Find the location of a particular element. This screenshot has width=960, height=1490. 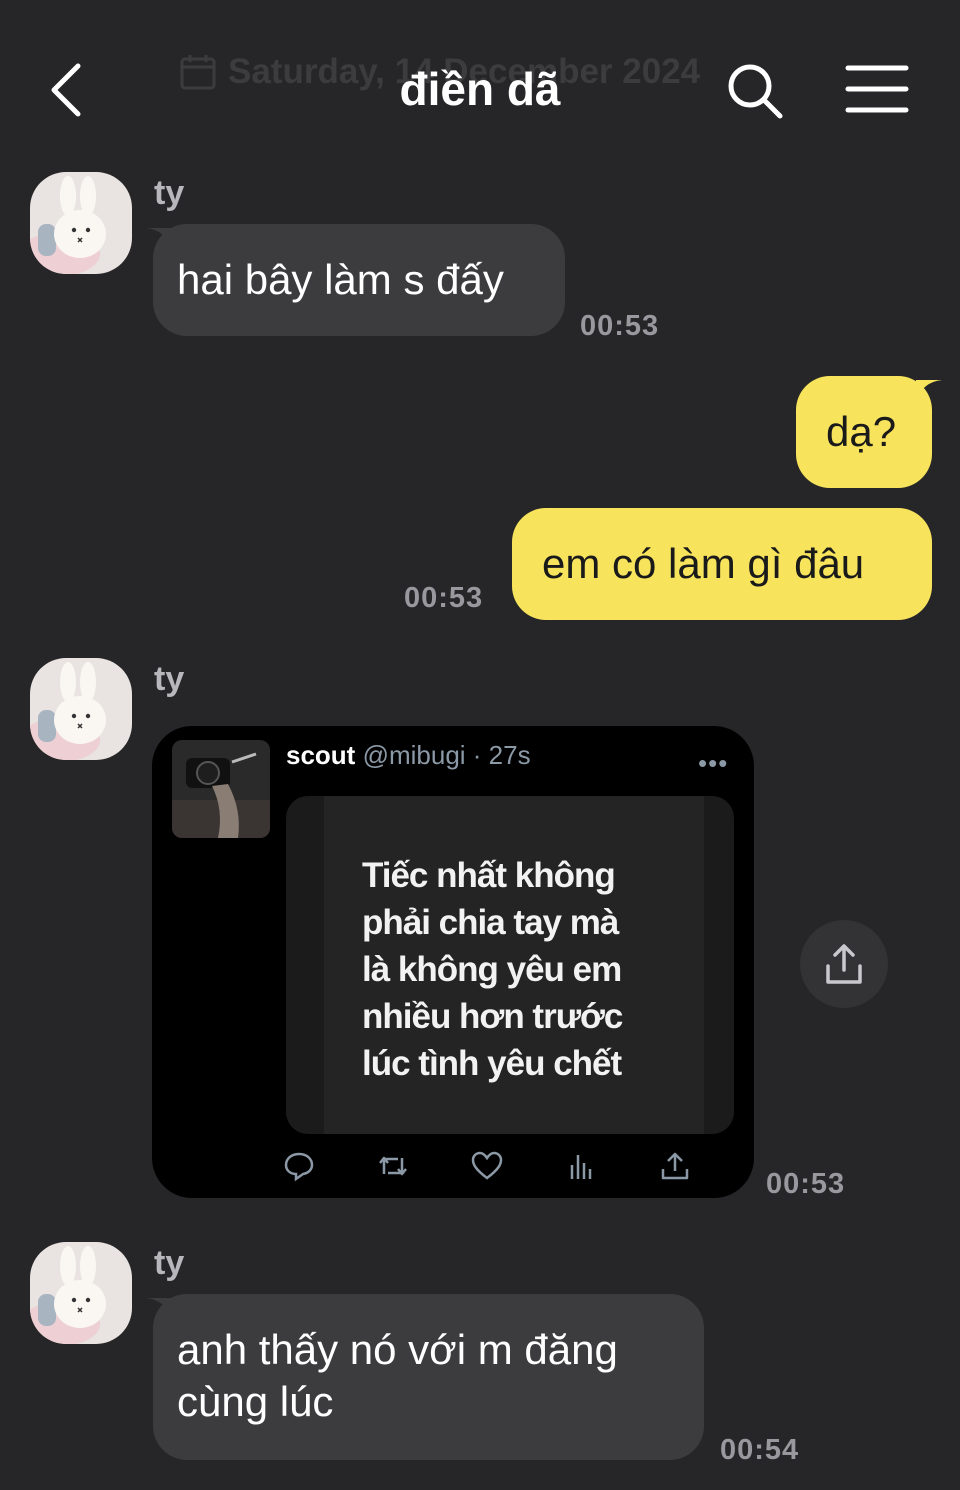

chat-title: điền dã is located at coordinates (480, 89).